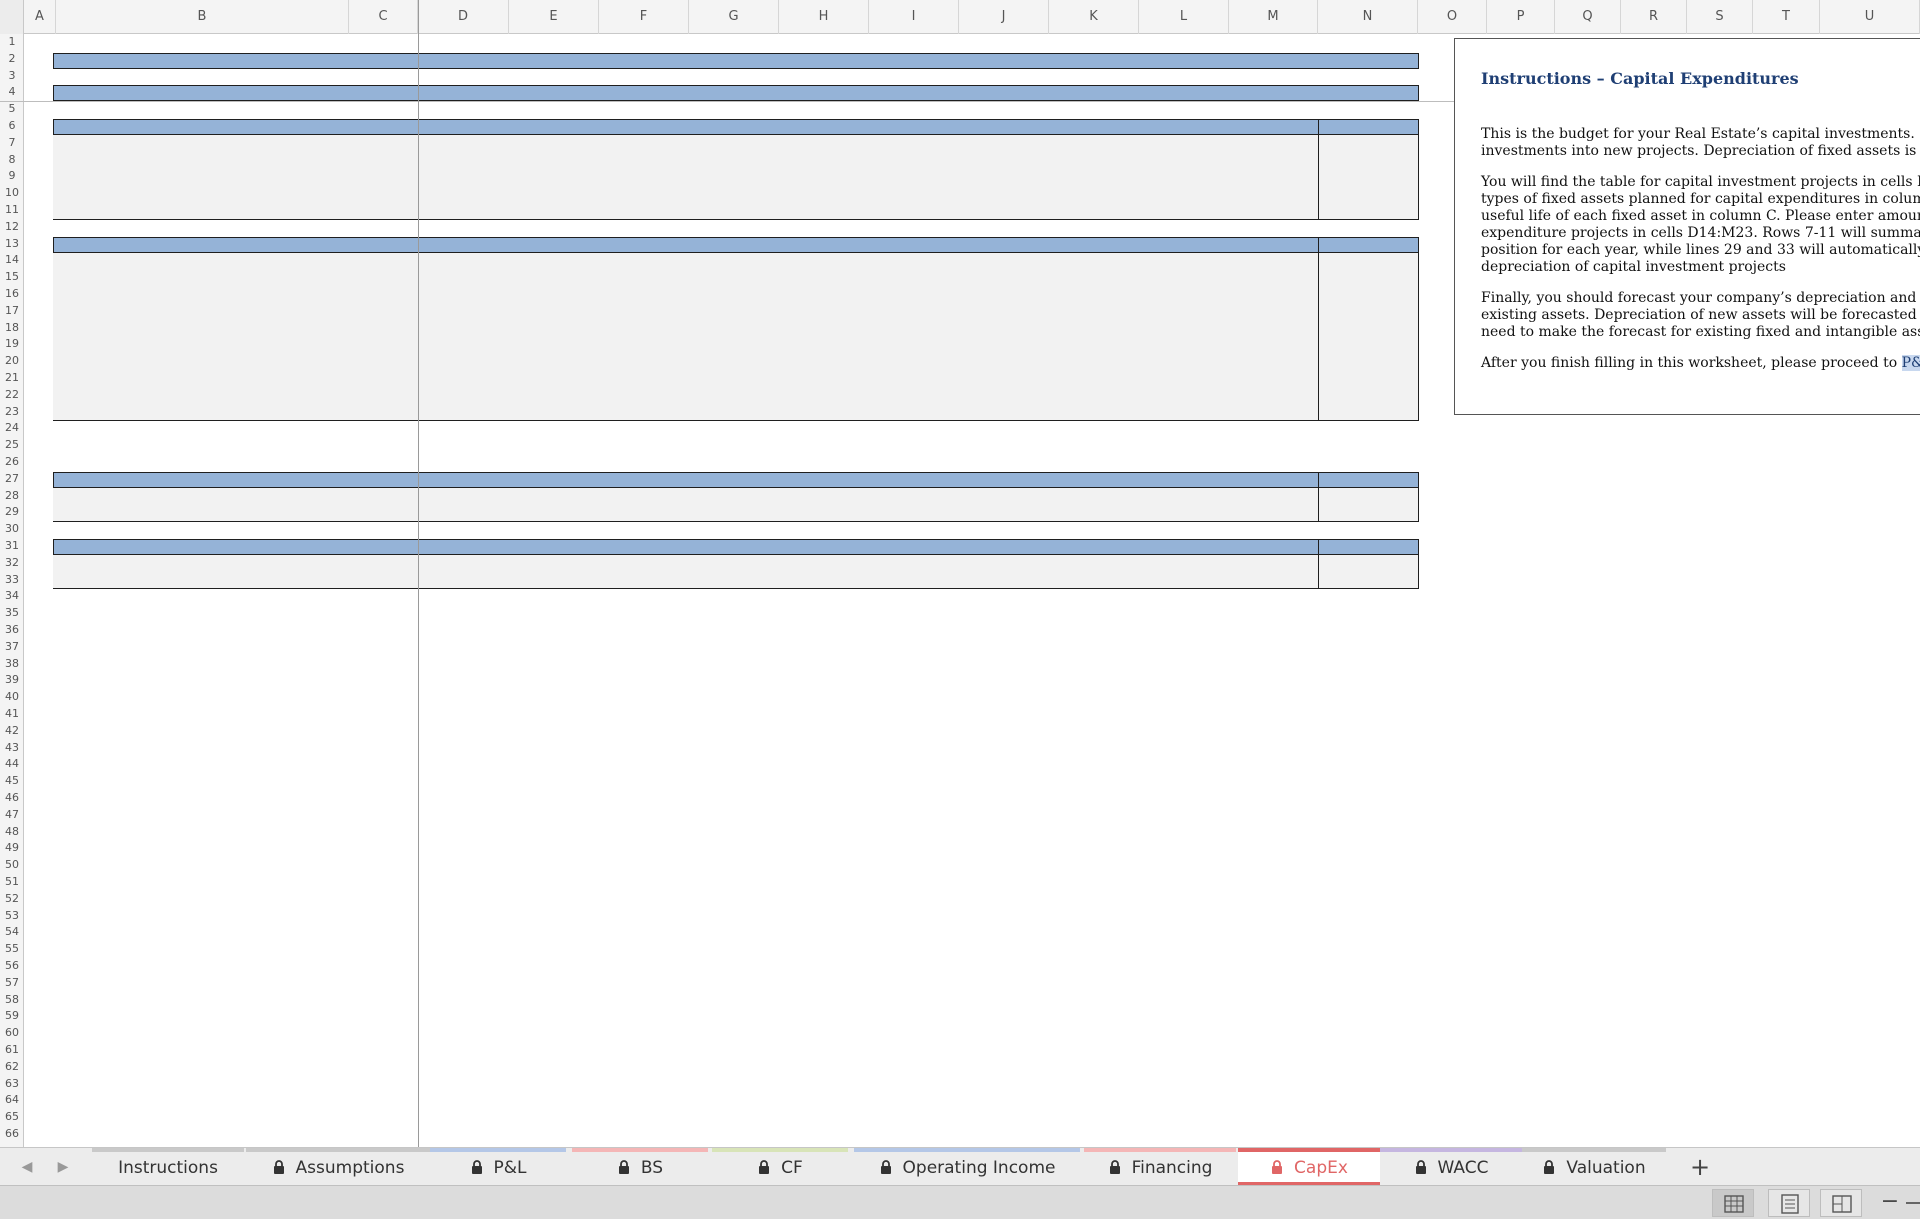  What do you see at coordinates (554, 17) in the screenshot?
I see `column-header-e: E` at bounding box center [554, 17].